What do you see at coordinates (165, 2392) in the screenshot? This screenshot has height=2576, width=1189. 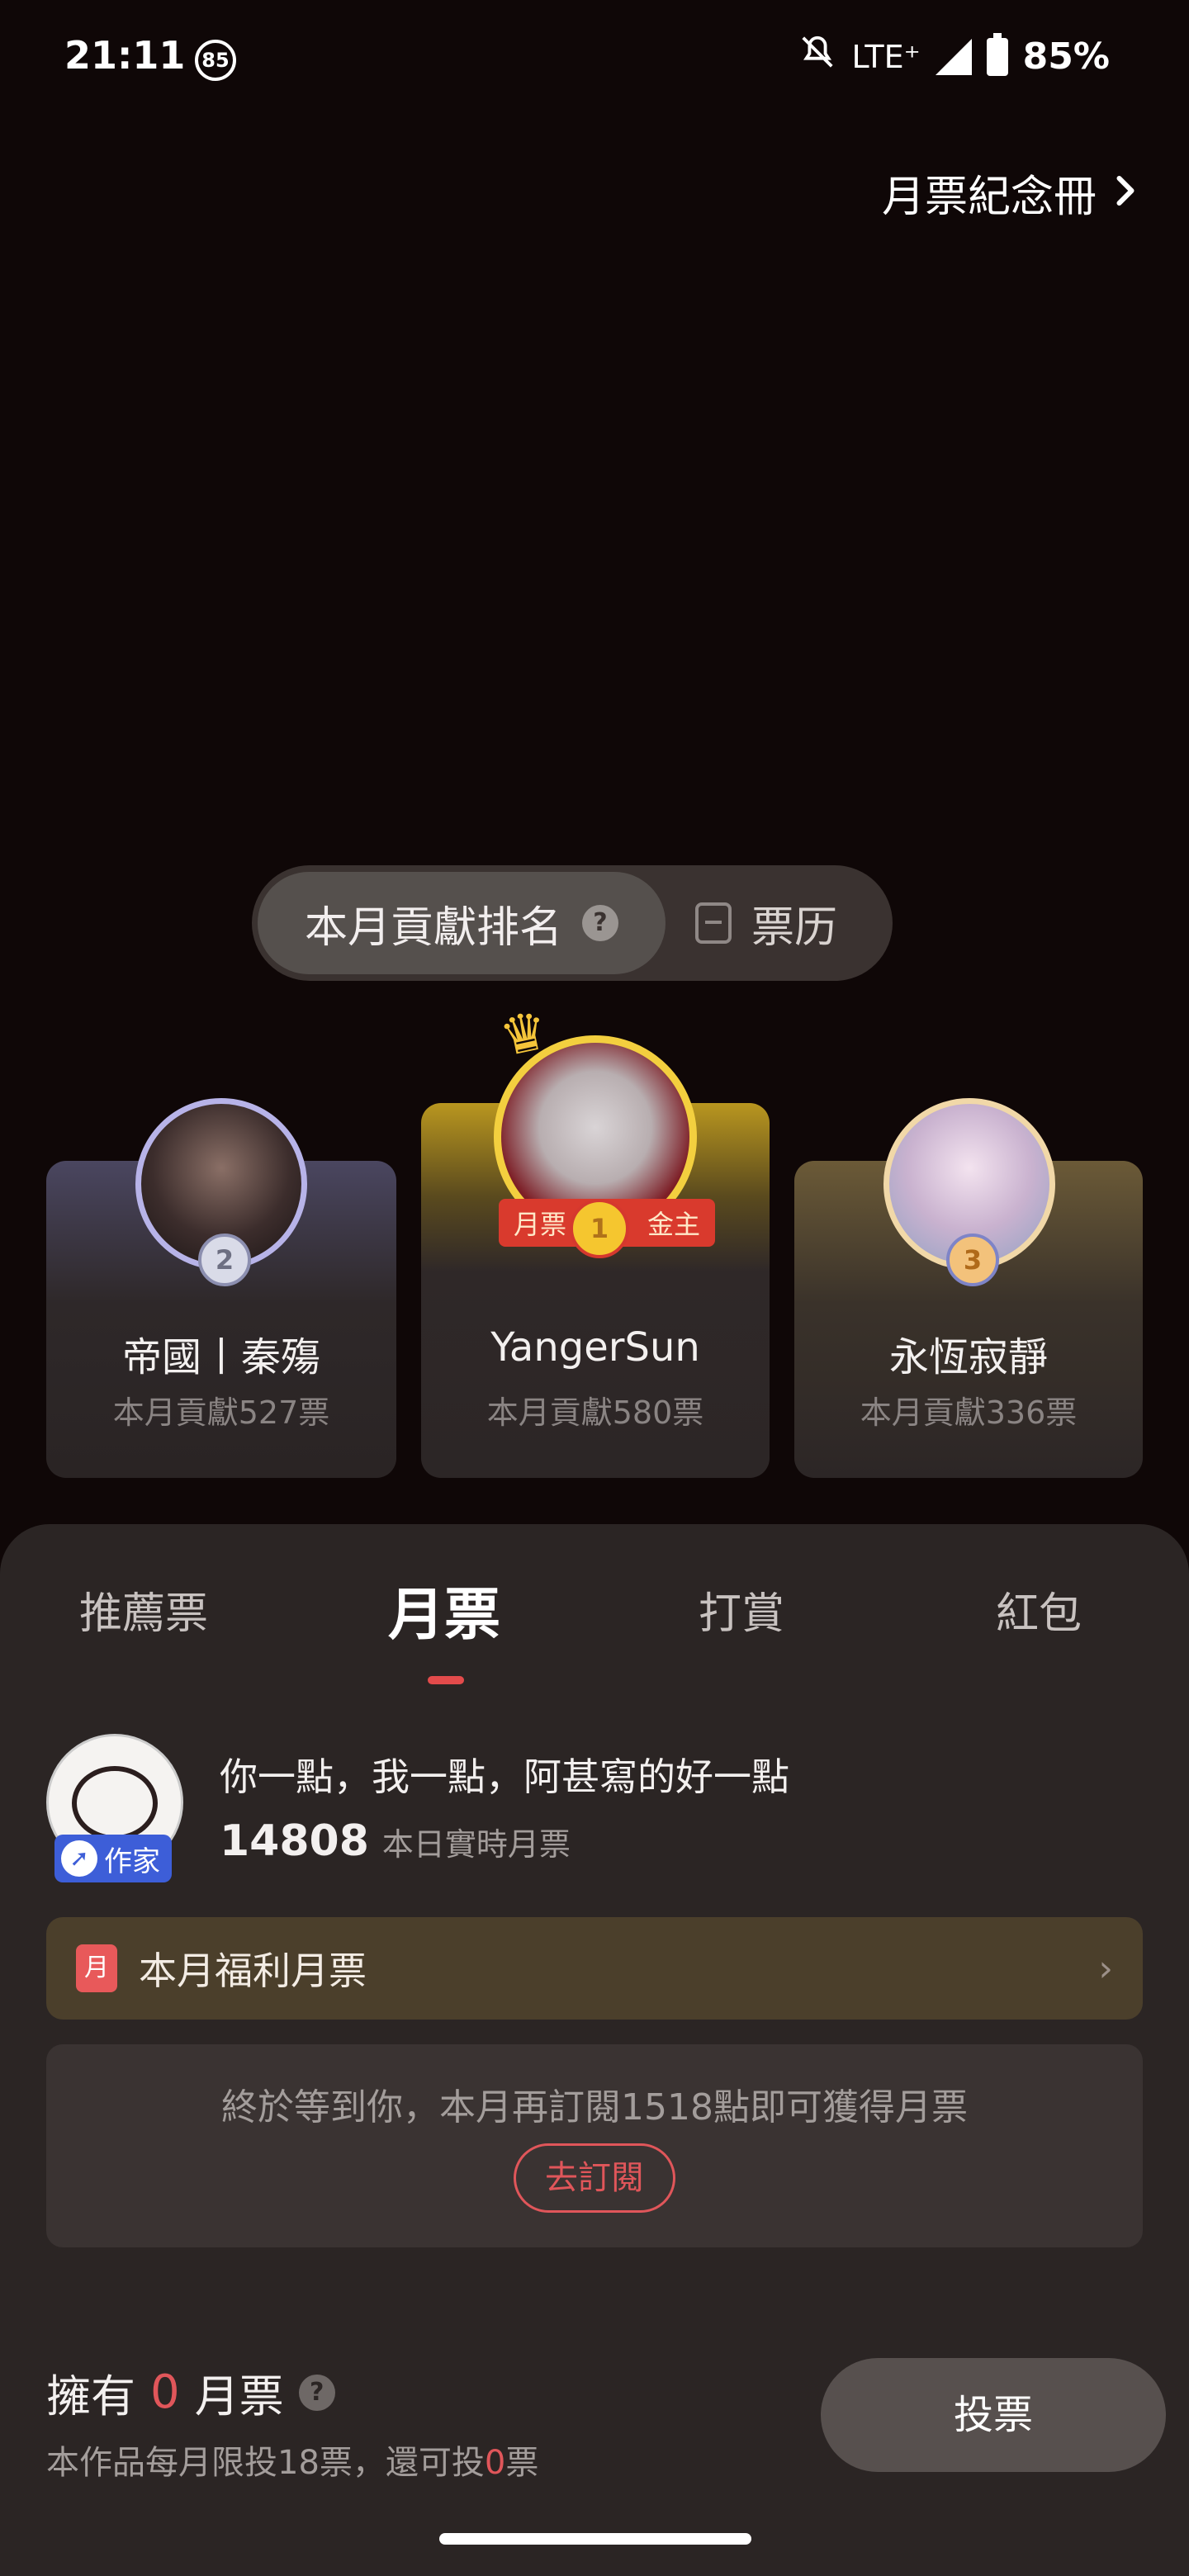 I see `owned-count: 0` at bounding box center [165, 2392].